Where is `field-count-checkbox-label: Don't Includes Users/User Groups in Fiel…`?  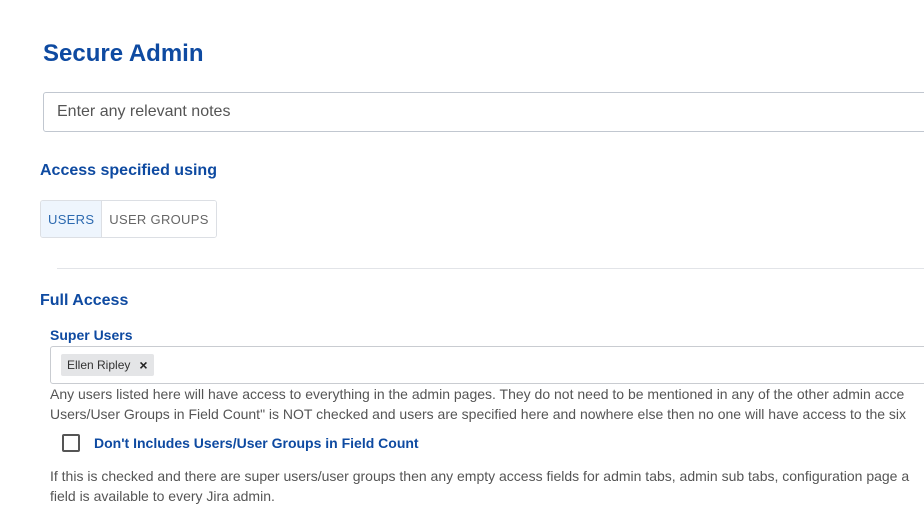
field-count-checkbox-label: Don't Includes Users/User Groups in Fiel… is located at coordinates (256, 443).